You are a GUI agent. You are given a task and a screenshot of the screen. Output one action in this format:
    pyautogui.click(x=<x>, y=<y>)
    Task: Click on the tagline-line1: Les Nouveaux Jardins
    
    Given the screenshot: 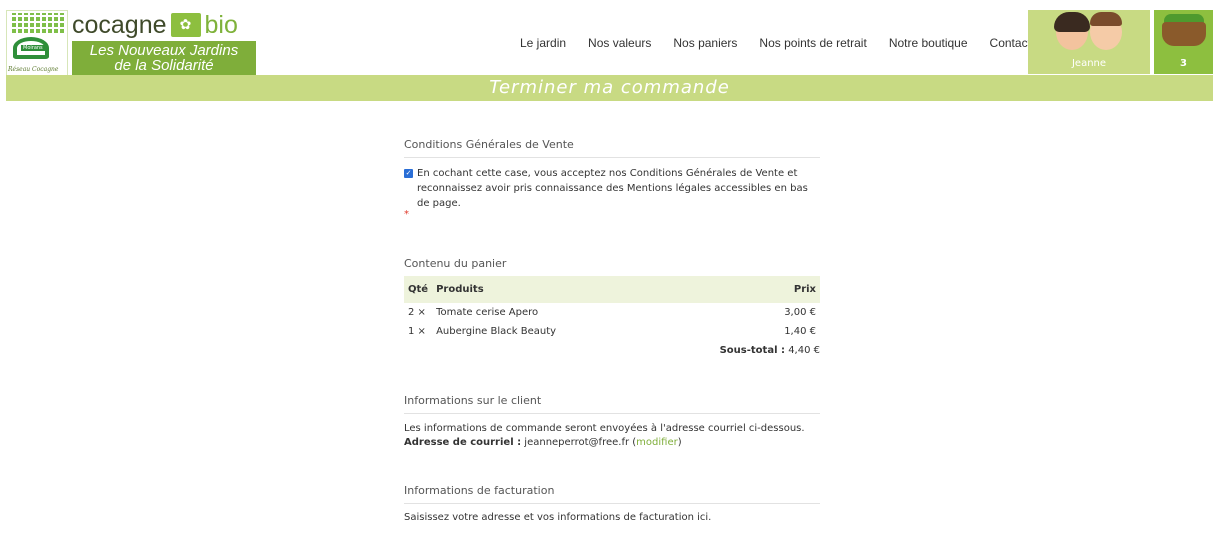 What is the action you would take?
    pyautogui.click(x=164, y=50)
    